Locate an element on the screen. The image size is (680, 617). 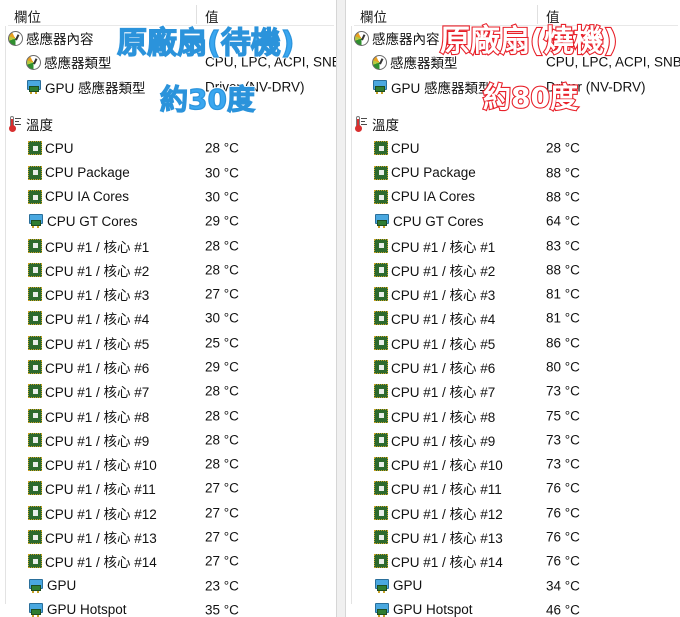
table-row: CPU #1 / 核心 #6 80 °C is located at coordinates (513, 367).